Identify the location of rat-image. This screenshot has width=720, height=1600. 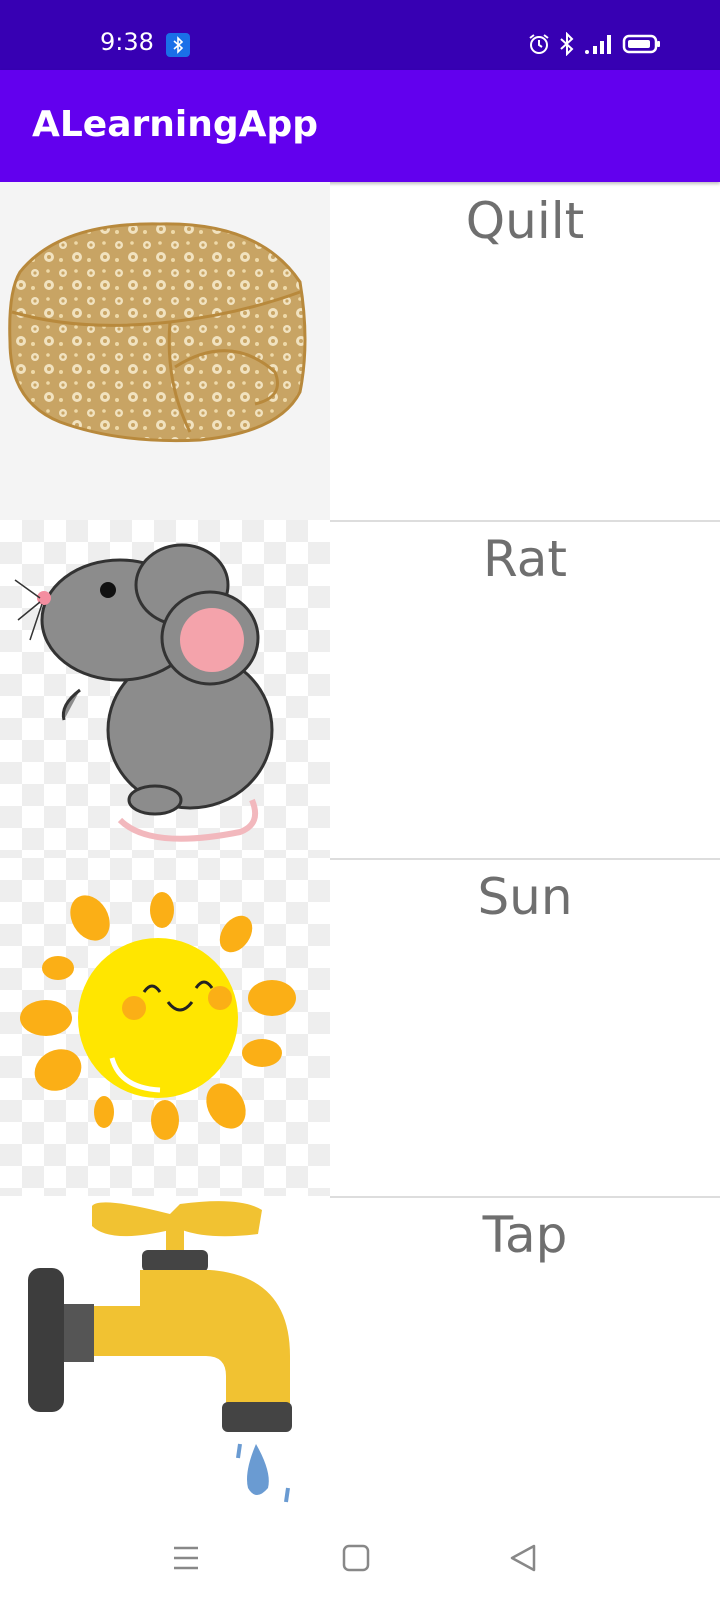
(165, 689).